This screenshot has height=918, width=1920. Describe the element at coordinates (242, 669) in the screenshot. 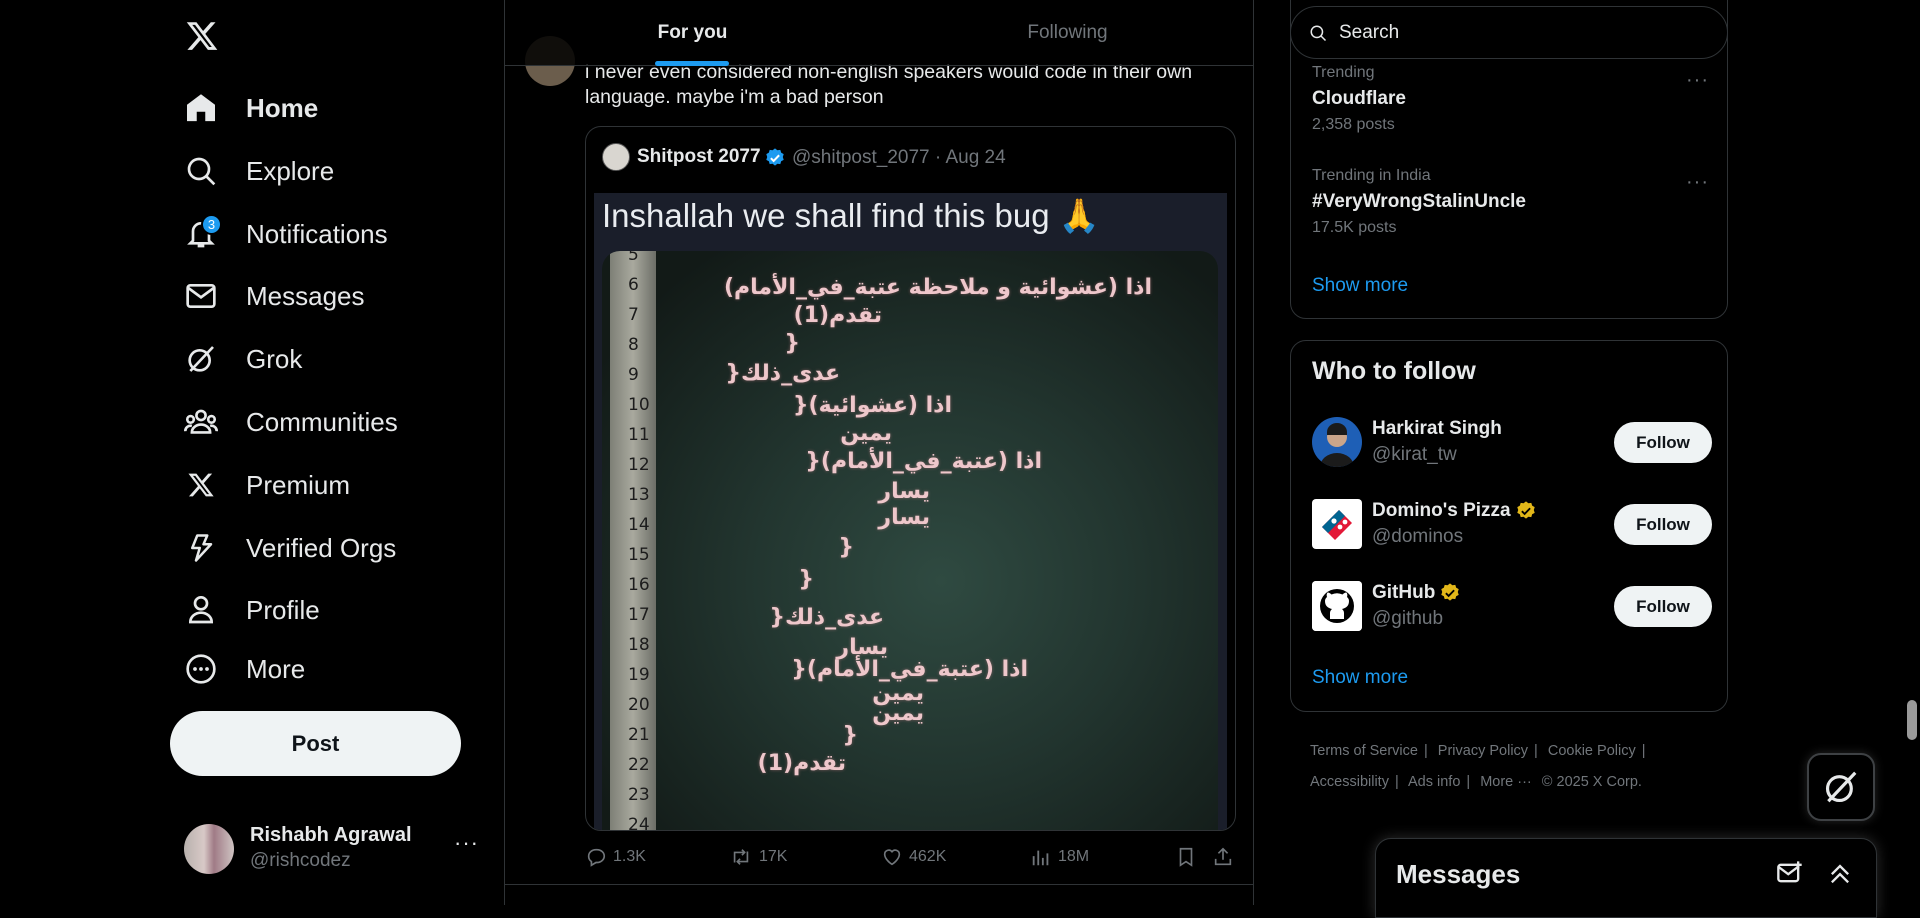

I see `nav-more: More` at that location.